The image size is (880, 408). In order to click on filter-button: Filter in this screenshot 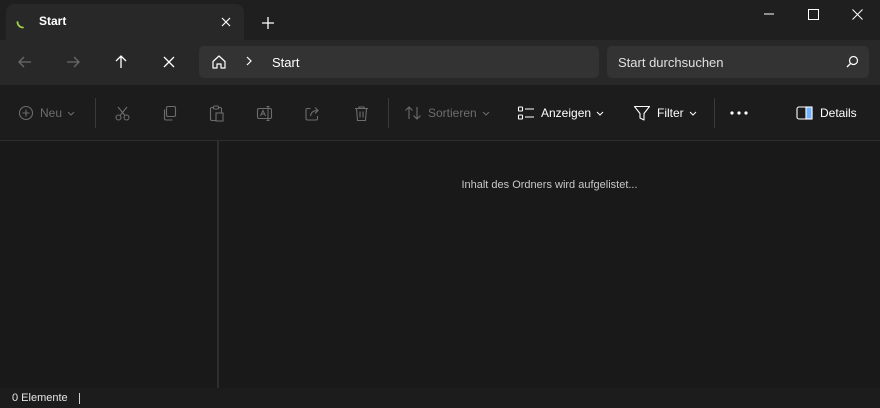, I will do `click(665, 113)`.